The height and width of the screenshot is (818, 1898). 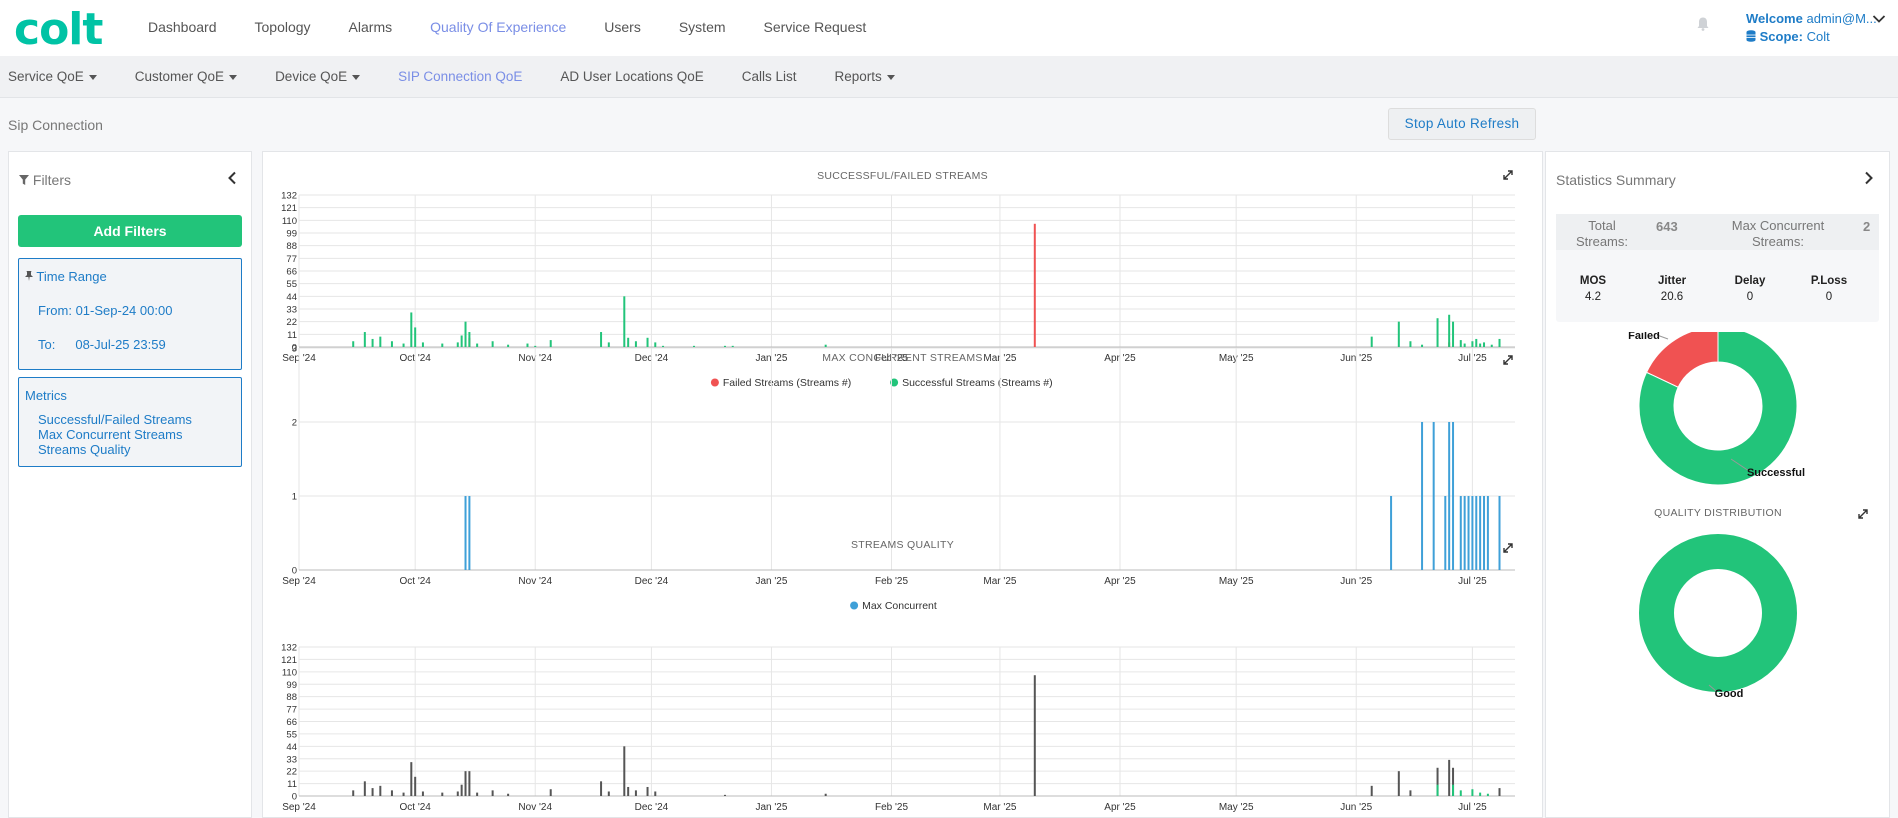 I want to click on metrics-title: Metrics, so click(x=46, y=395).